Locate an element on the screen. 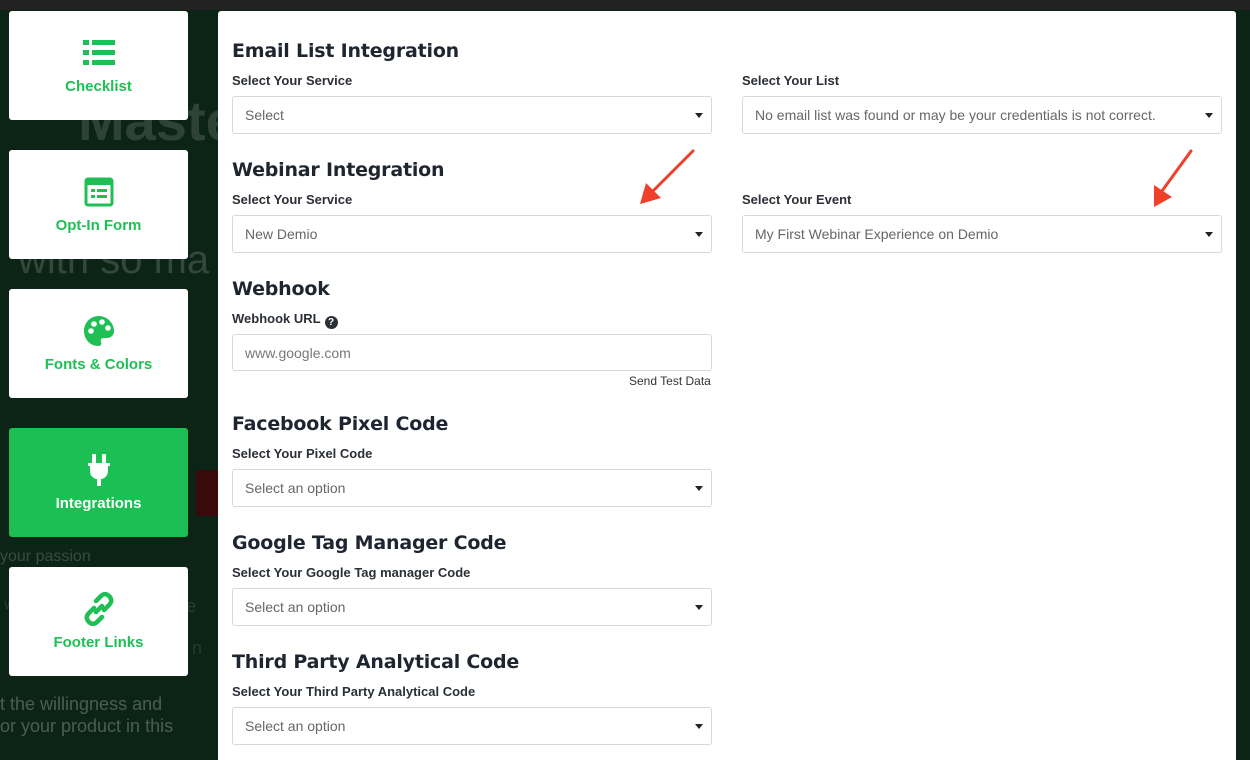  select-value: My First Webinar Experience on Demio is located at coordinates (877, 234).